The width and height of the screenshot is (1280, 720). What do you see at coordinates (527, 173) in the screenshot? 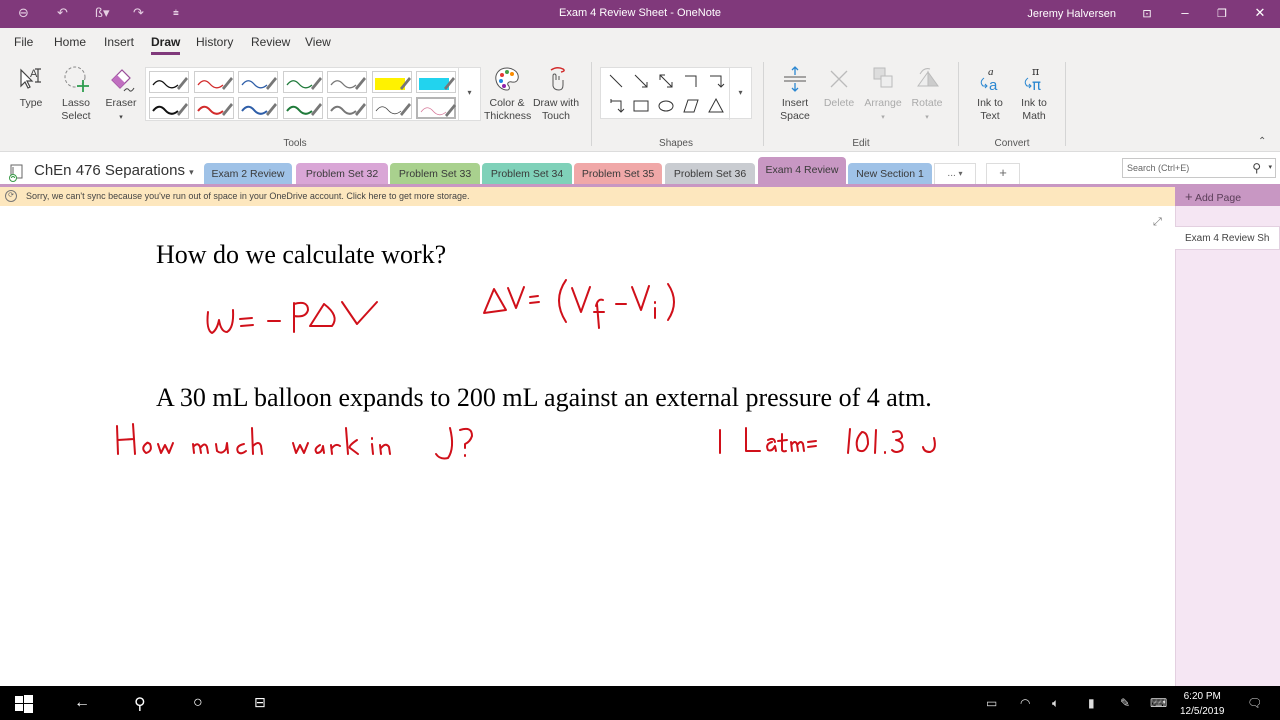
I see `section-tab-problem-set-34: Problem Set 34` at bounding box center [527, 173].